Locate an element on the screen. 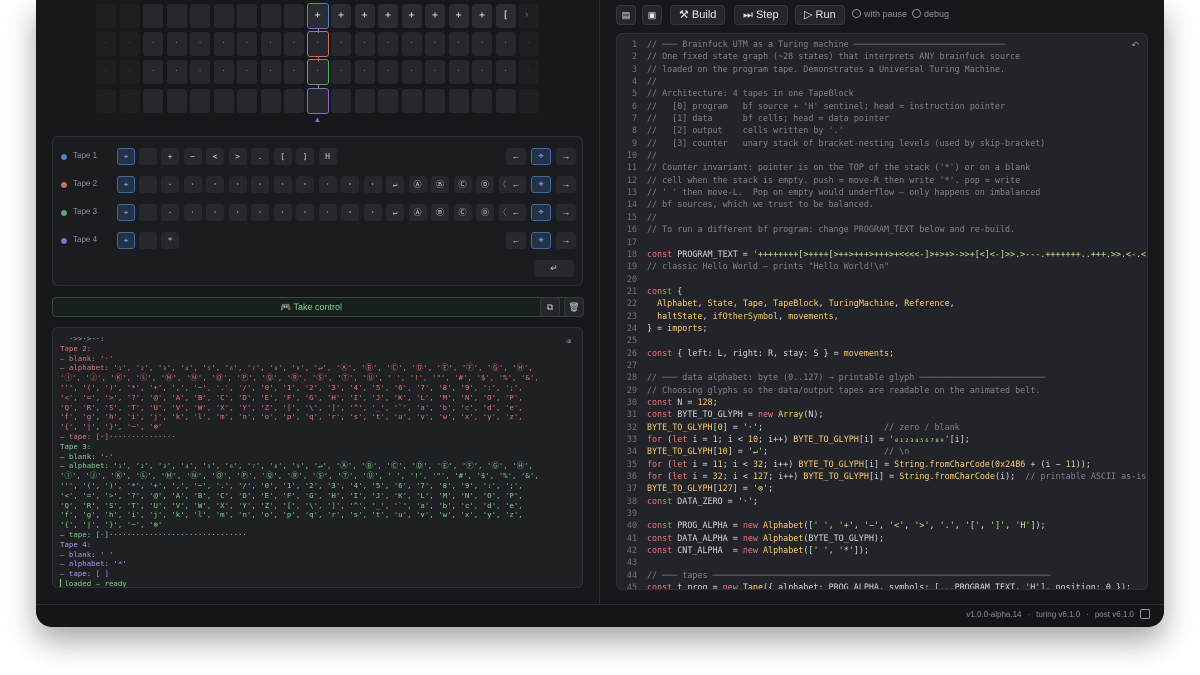 This screenshot has height=675, width=1200. scroll-right-icon: › is located at coordinates (526, 14).